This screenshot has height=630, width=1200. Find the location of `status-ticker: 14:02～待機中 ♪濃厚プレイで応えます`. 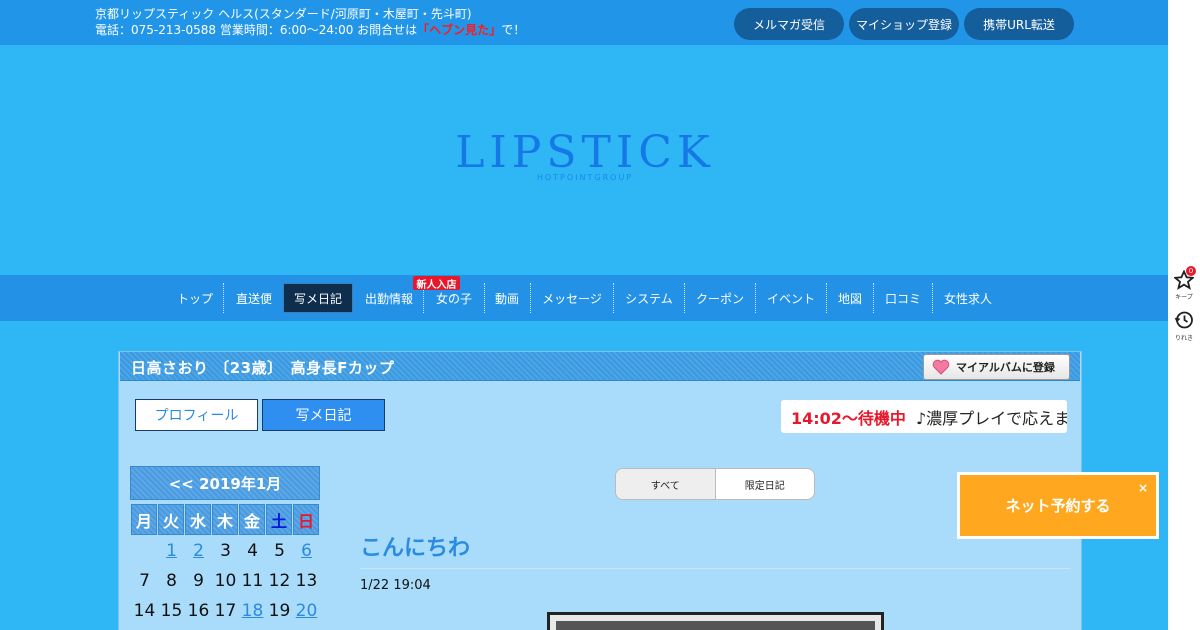

status-ticker: 14:02～待機中 ♪濃厚プレイで応えます is located at coordinates (924, 416).